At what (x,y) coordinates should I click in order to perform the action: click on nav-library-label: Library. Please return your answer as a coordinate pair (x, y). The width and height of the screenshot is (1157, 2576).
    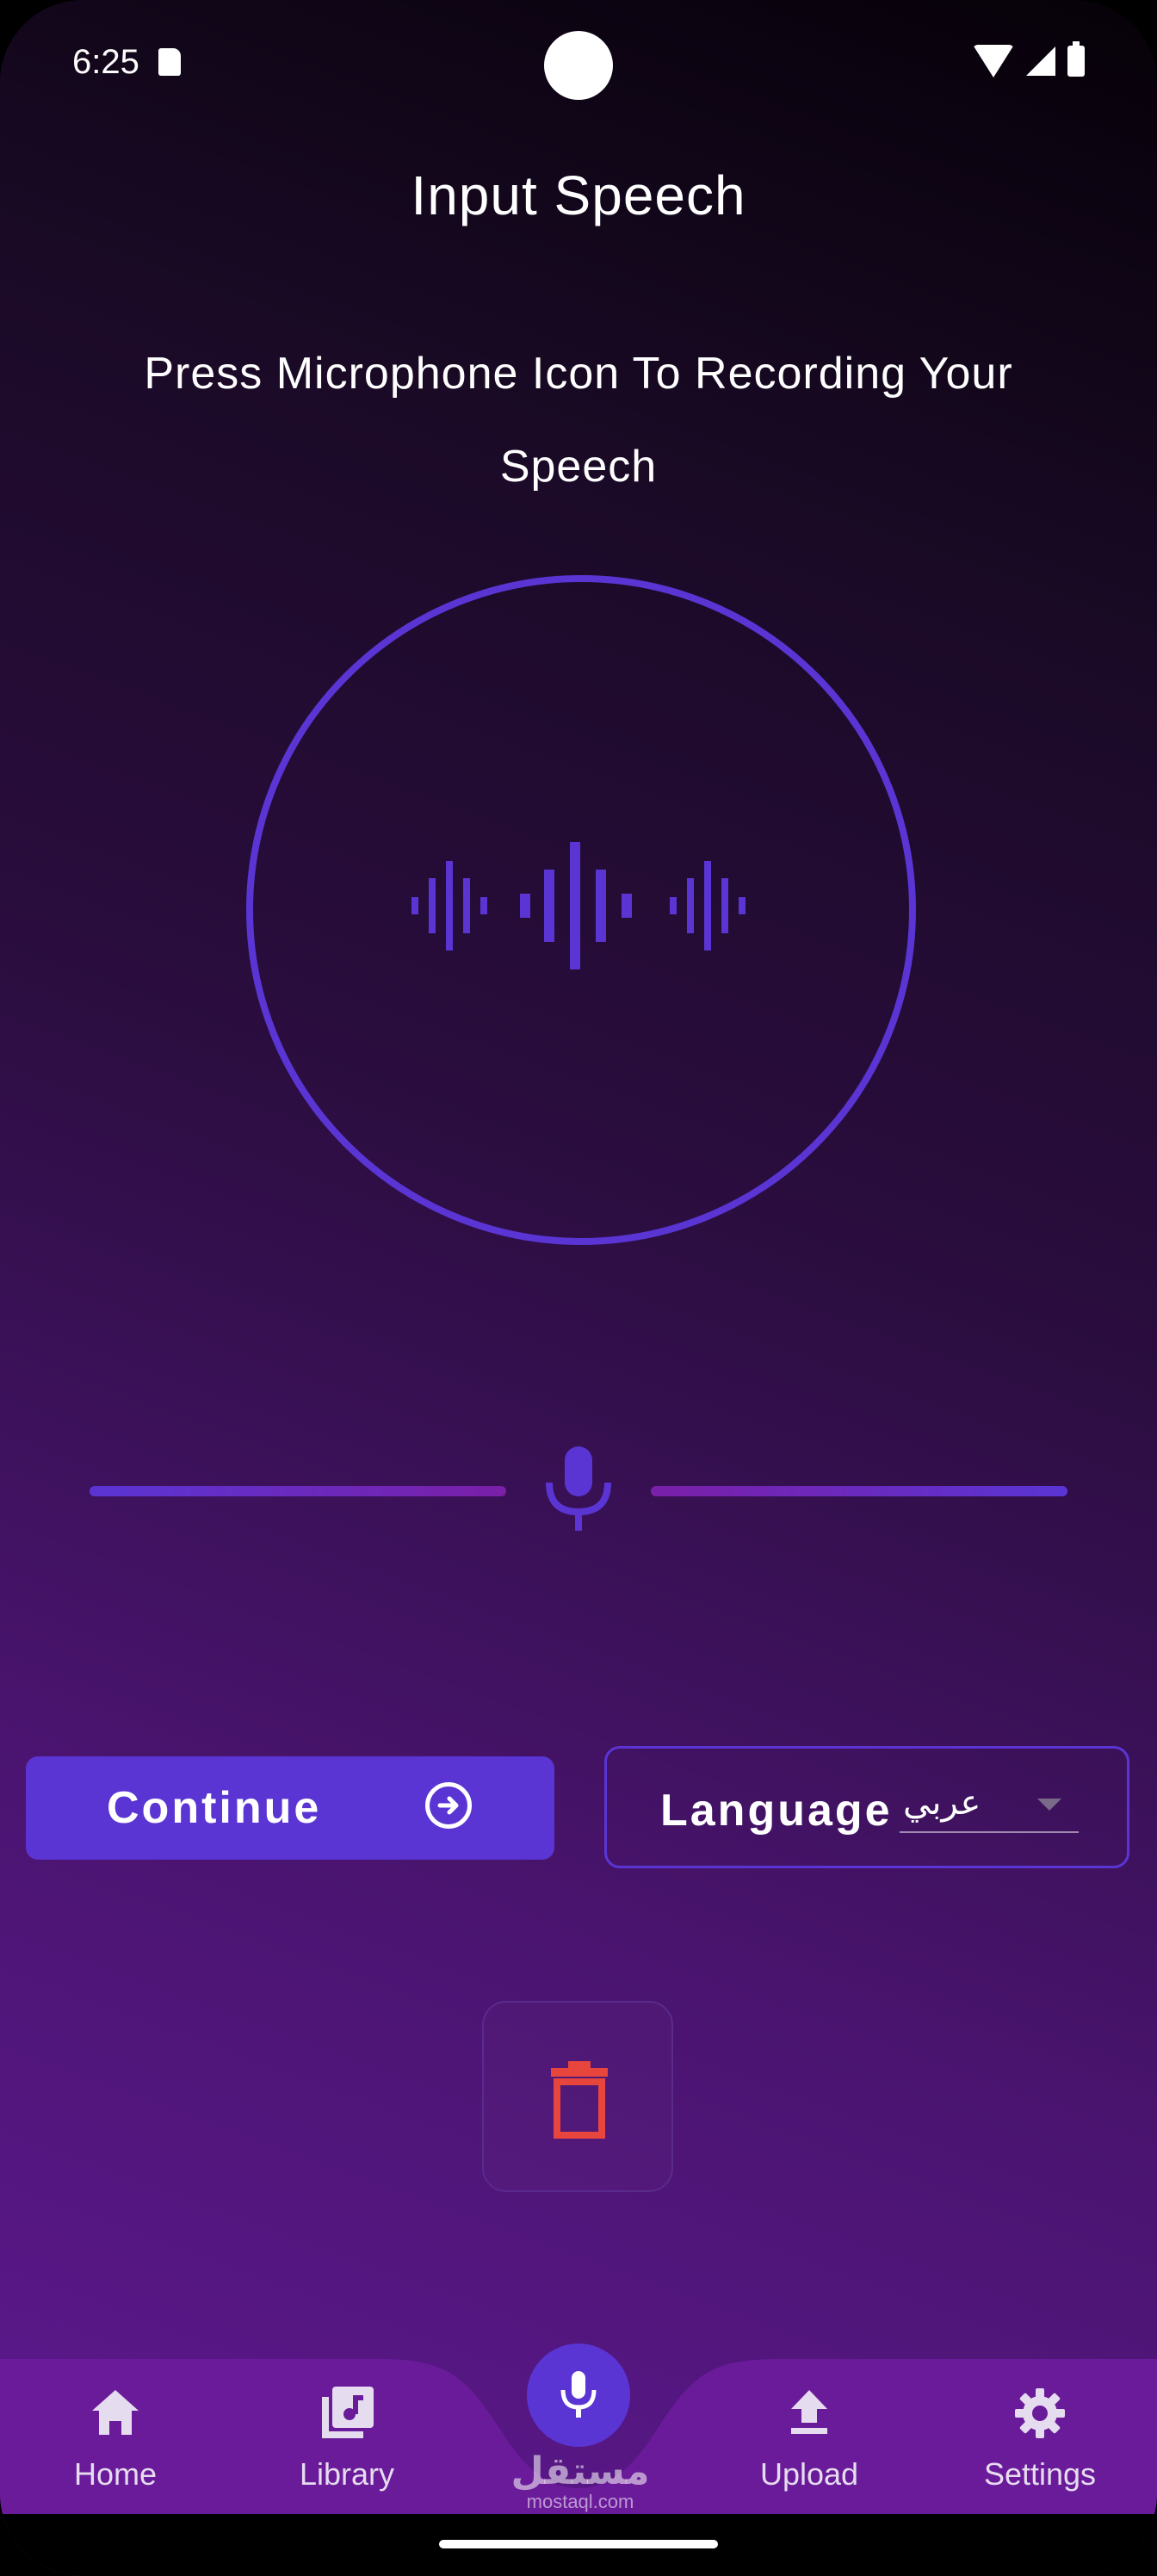
    Looking at the image, I should click on (347, 2474).